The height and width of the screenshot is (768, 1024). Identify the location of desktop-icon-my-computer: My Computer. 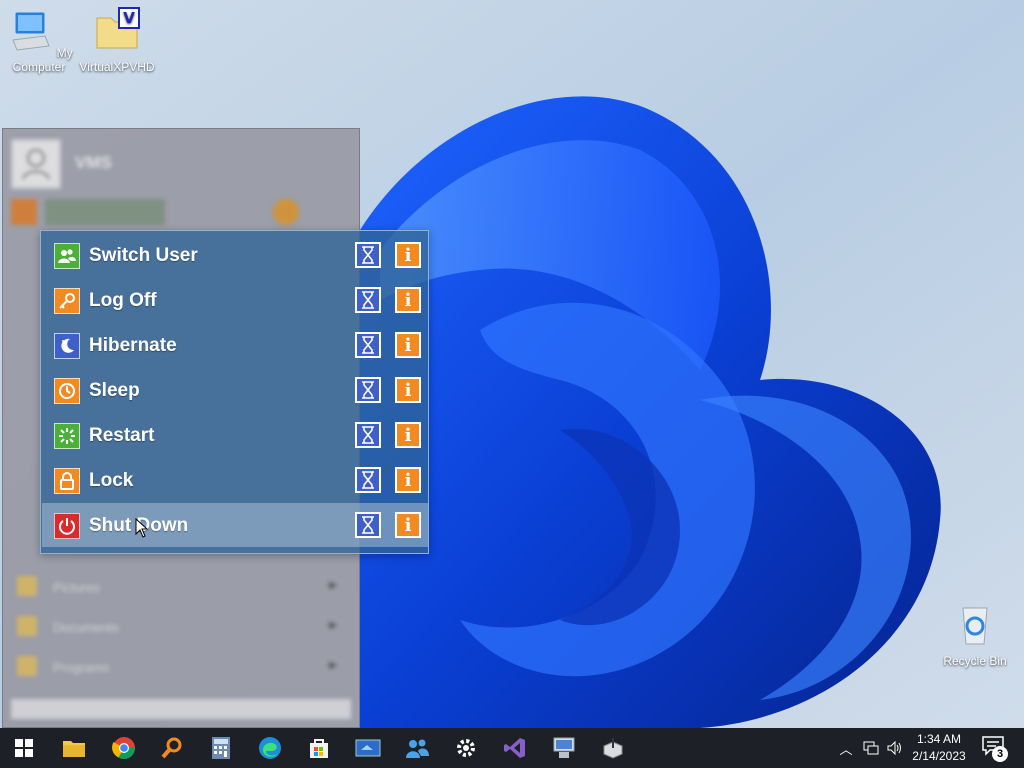
(39, 40).